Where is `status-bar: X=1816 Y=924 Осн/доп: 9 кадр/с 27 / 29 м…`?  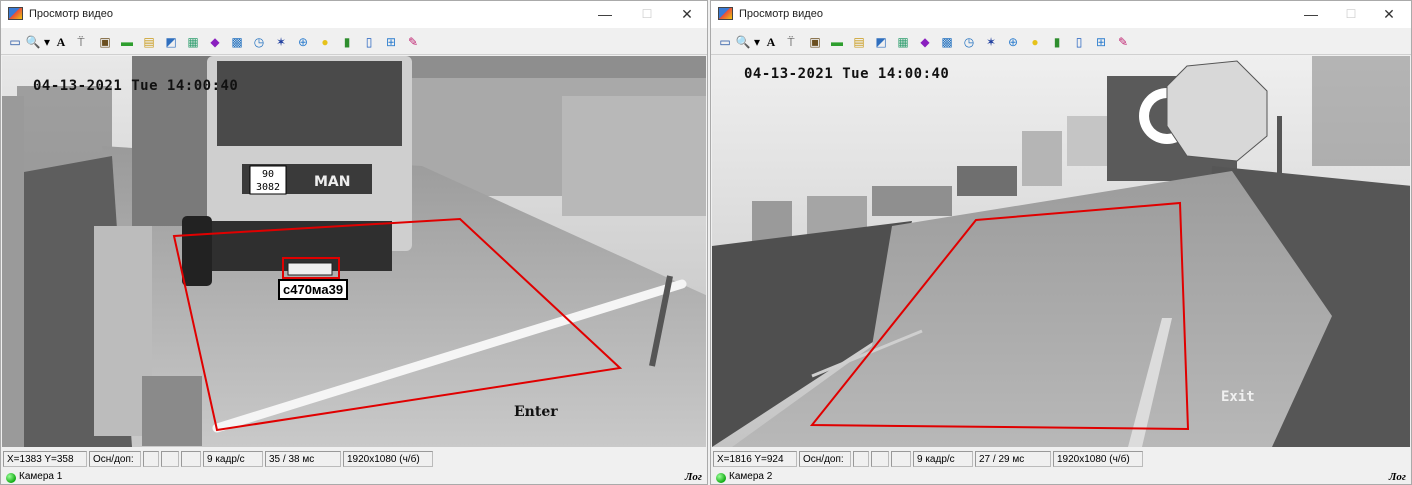 status-bar: X=1816 Y=924 Осн/доп: 9 кадр/с 27 / 29 м… is located at coordinates (1061, 459).